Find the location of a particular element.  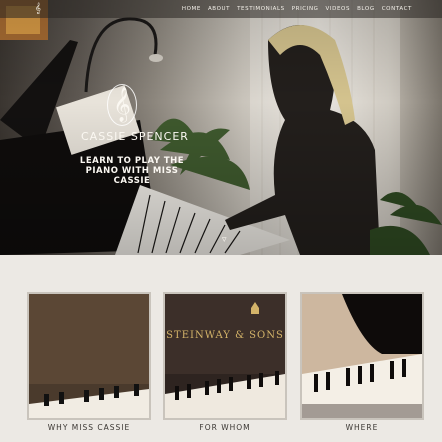

steinway-brand-text: STEINWAY & SONS is located at coordinates (225, 335).